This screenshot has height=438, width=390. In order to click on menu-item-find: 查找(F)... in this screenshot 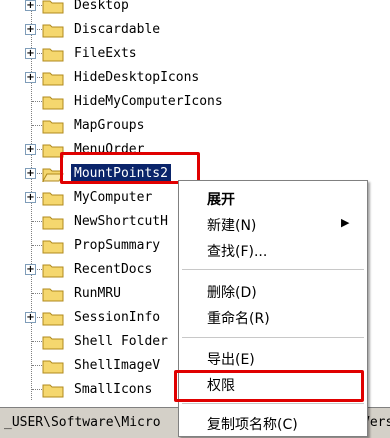, I will do `click(273, 250)`.